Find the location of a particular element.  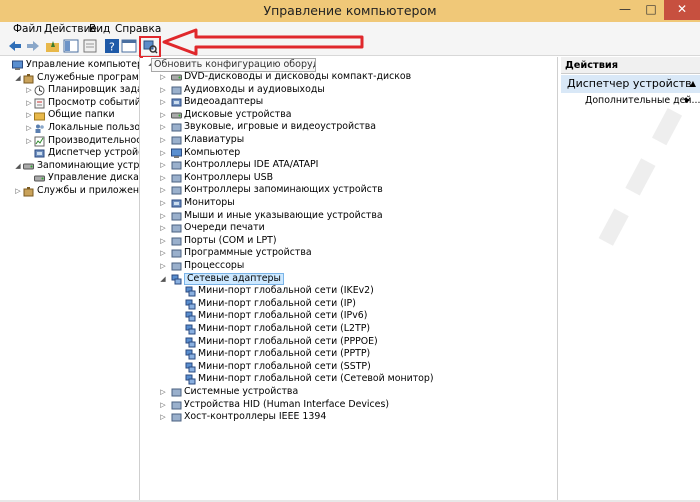

perf-icon is located at coordinates (39, 141).